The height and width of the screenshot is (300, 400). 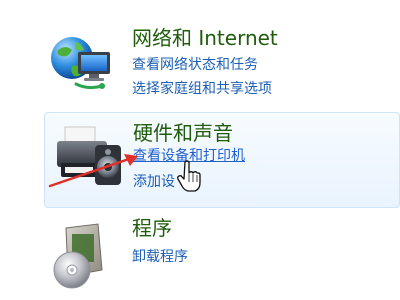 I want to click on link-view-network-status: 查看网络状态和任务, so click(x=195, y=65).